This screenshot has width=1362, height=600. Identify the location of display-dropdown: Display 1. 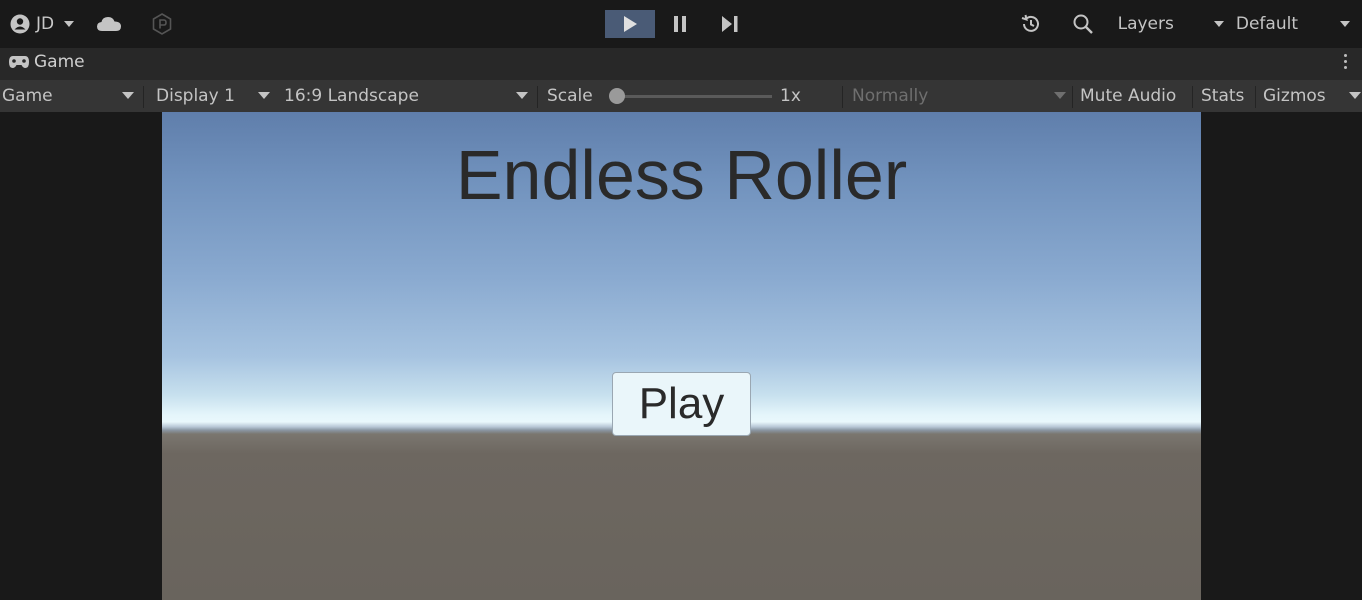
(215, 96).